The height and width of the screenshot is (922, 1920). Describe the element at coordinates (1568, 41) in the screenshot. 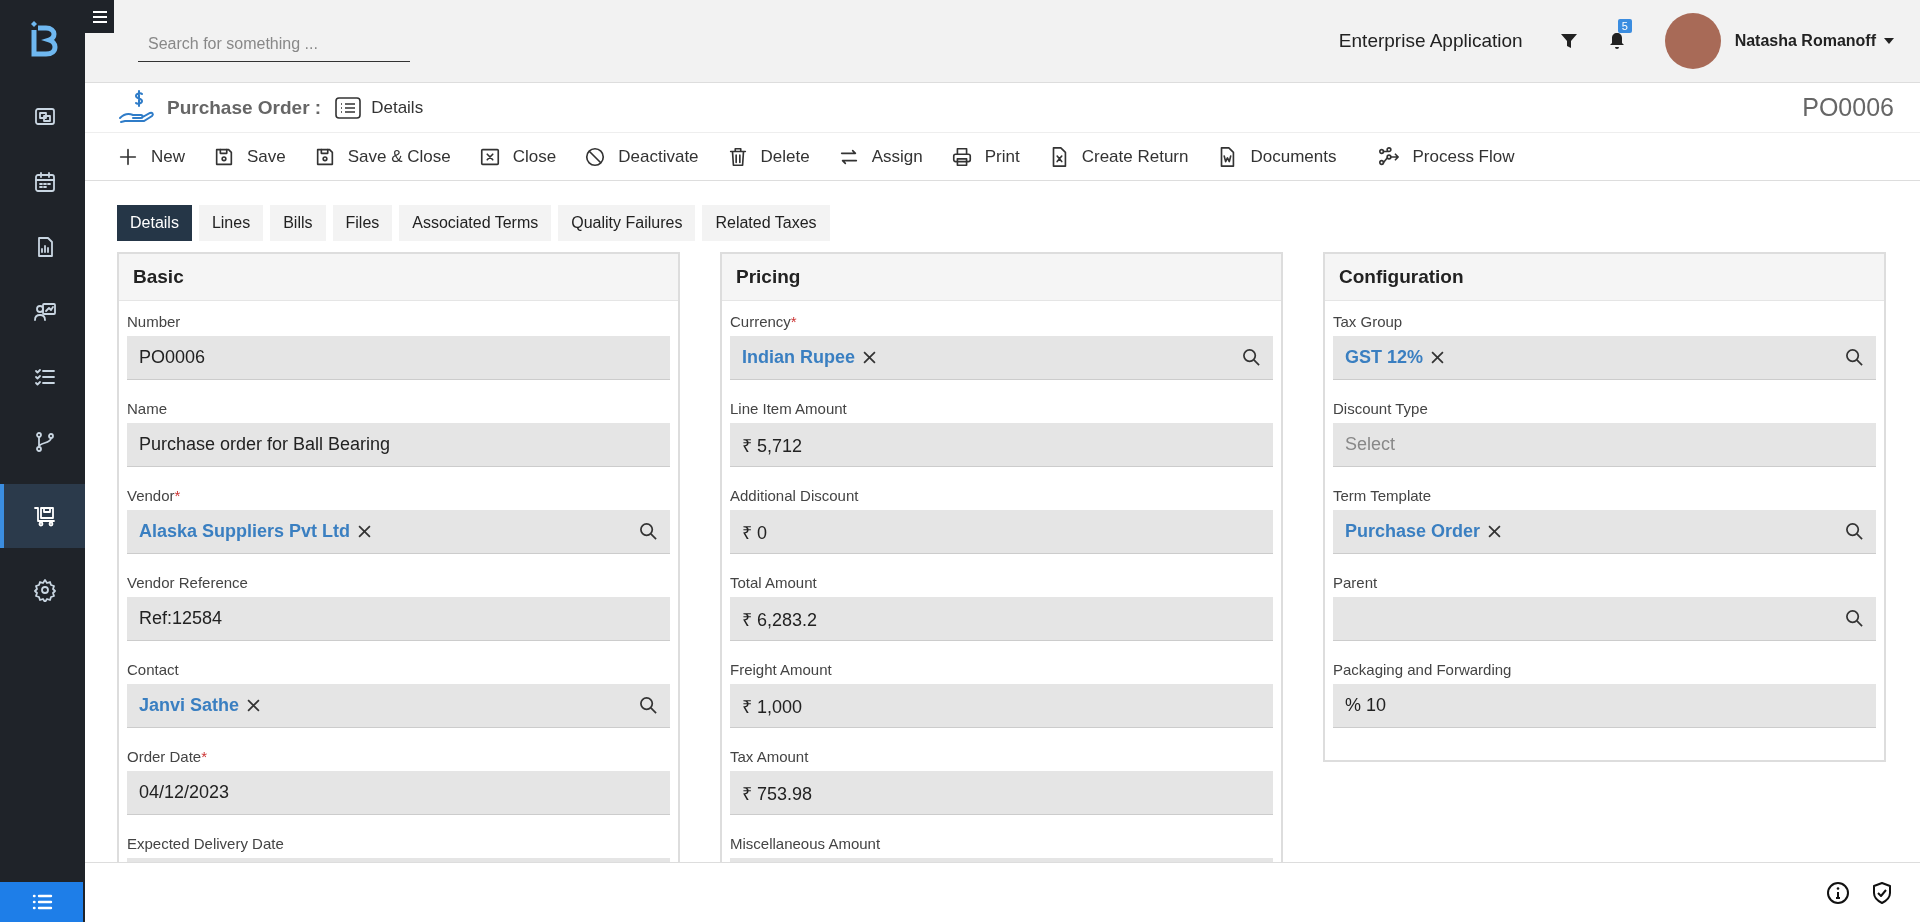

I see `filter-icon` at that location.